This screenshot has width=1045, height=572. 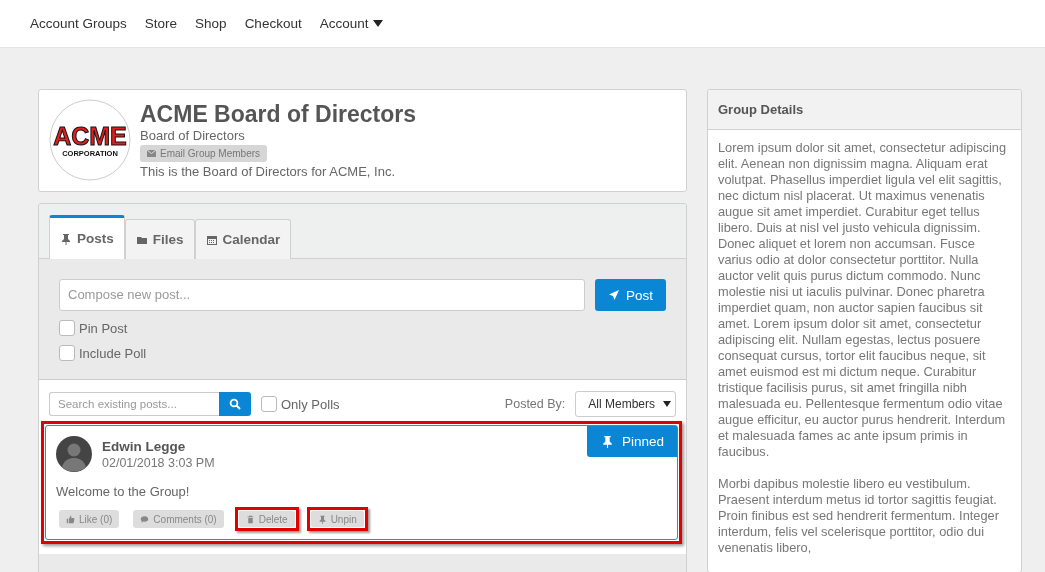 I want to click on post-action-button: Delete, so click(x=266, y=519).